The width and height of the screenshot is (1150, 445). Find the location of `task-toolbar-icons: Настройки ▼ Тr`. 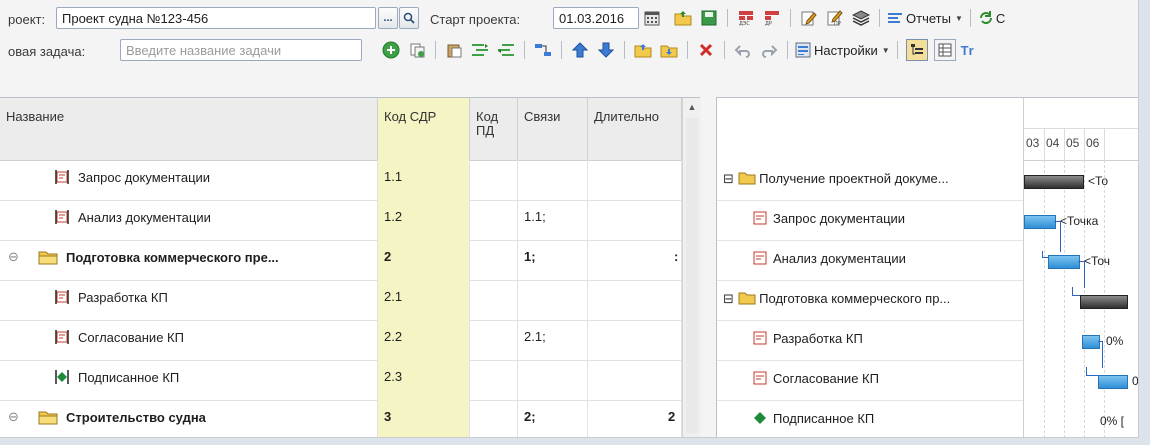

task-toolbar-icons: Настройки ▼ Тr is located at coordinates (677, 50).